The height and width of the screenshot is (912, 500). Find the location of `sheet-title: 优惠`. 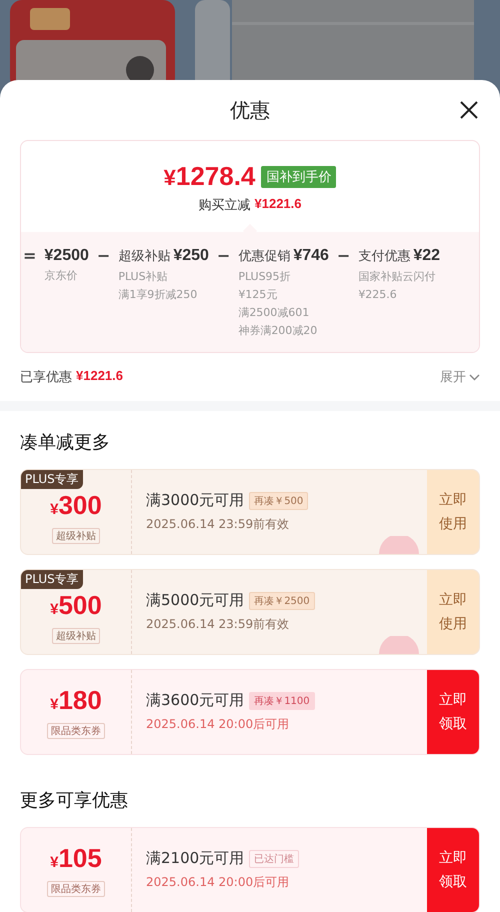

sheet-title: 优惠 is located at coordinates (250, 110).